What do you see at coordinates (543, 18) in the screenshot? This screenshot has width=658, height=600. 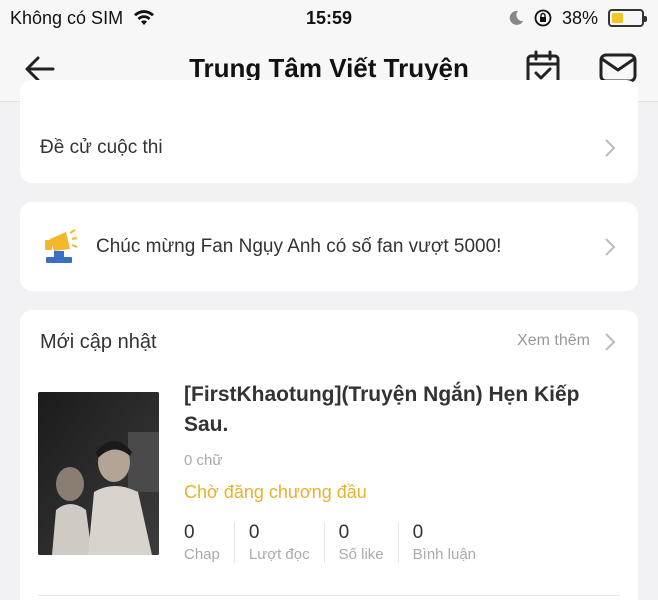 I see `rotation-lock-icon` at bounding box center [543, 18].